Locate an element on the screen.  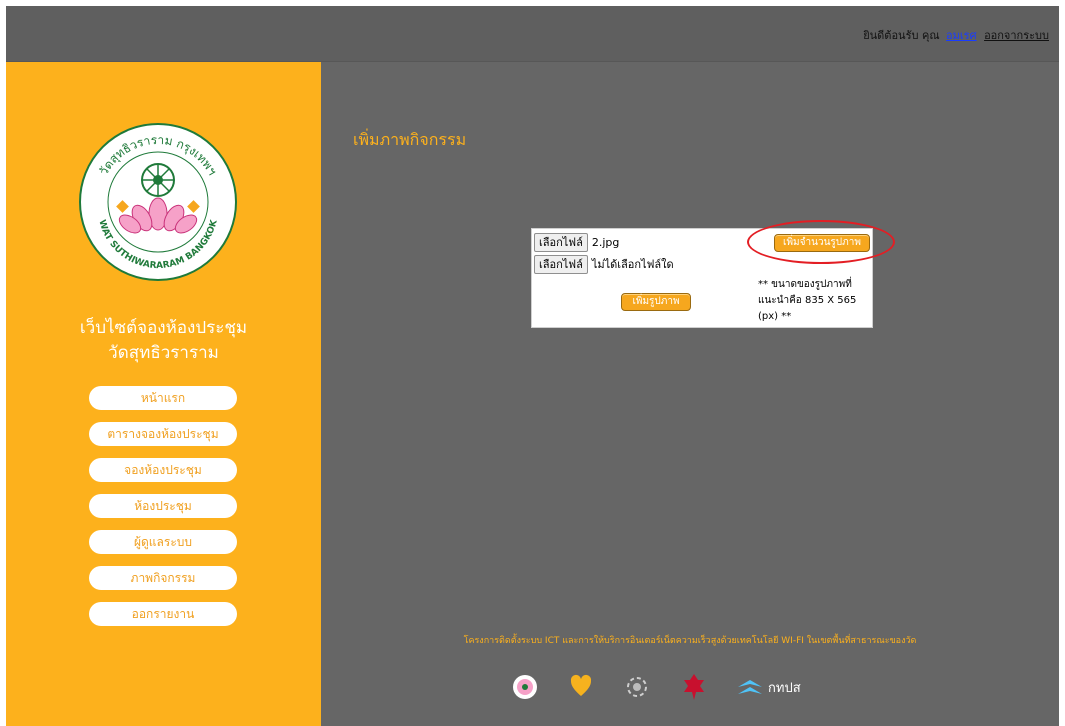
add-image-button: เพิ่มรูปภาพ is located at coordinates (656, 302).